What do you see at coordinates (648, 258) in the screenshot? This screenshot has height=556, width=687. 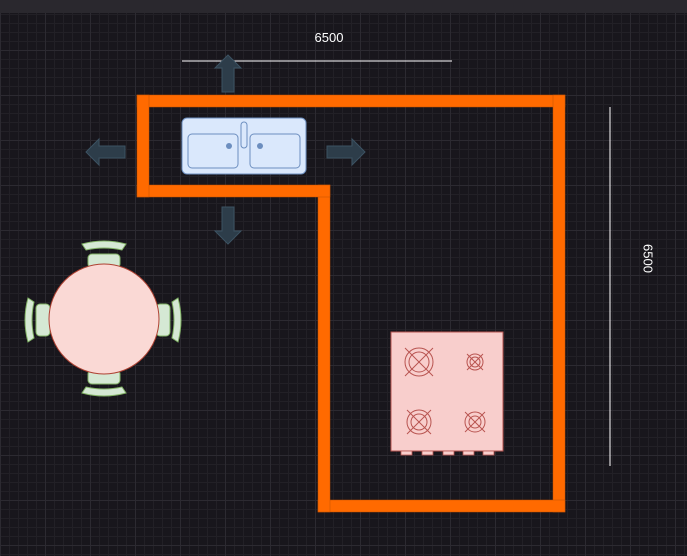 I see `right-dimension-label: 6500` at bounding box center [648, 258].